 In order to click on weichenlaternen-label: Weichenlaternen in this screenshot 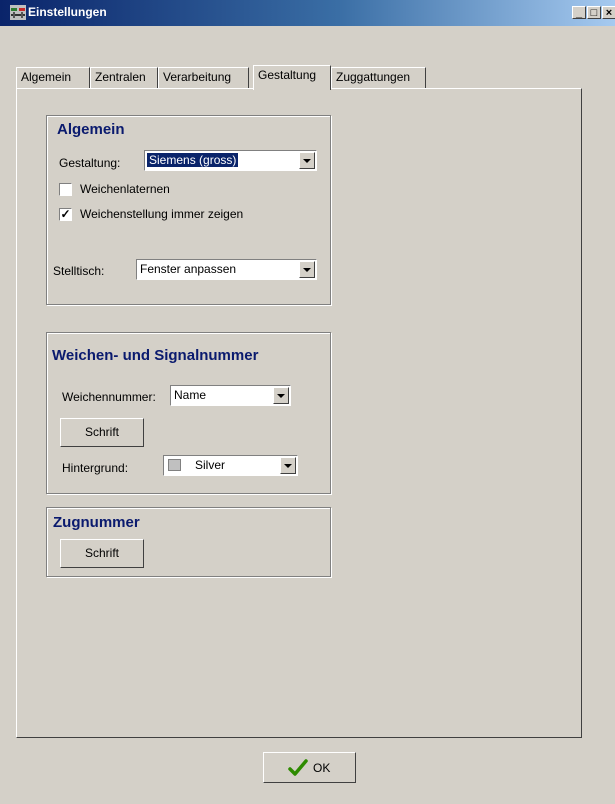, I will do `click(125, 189)`.